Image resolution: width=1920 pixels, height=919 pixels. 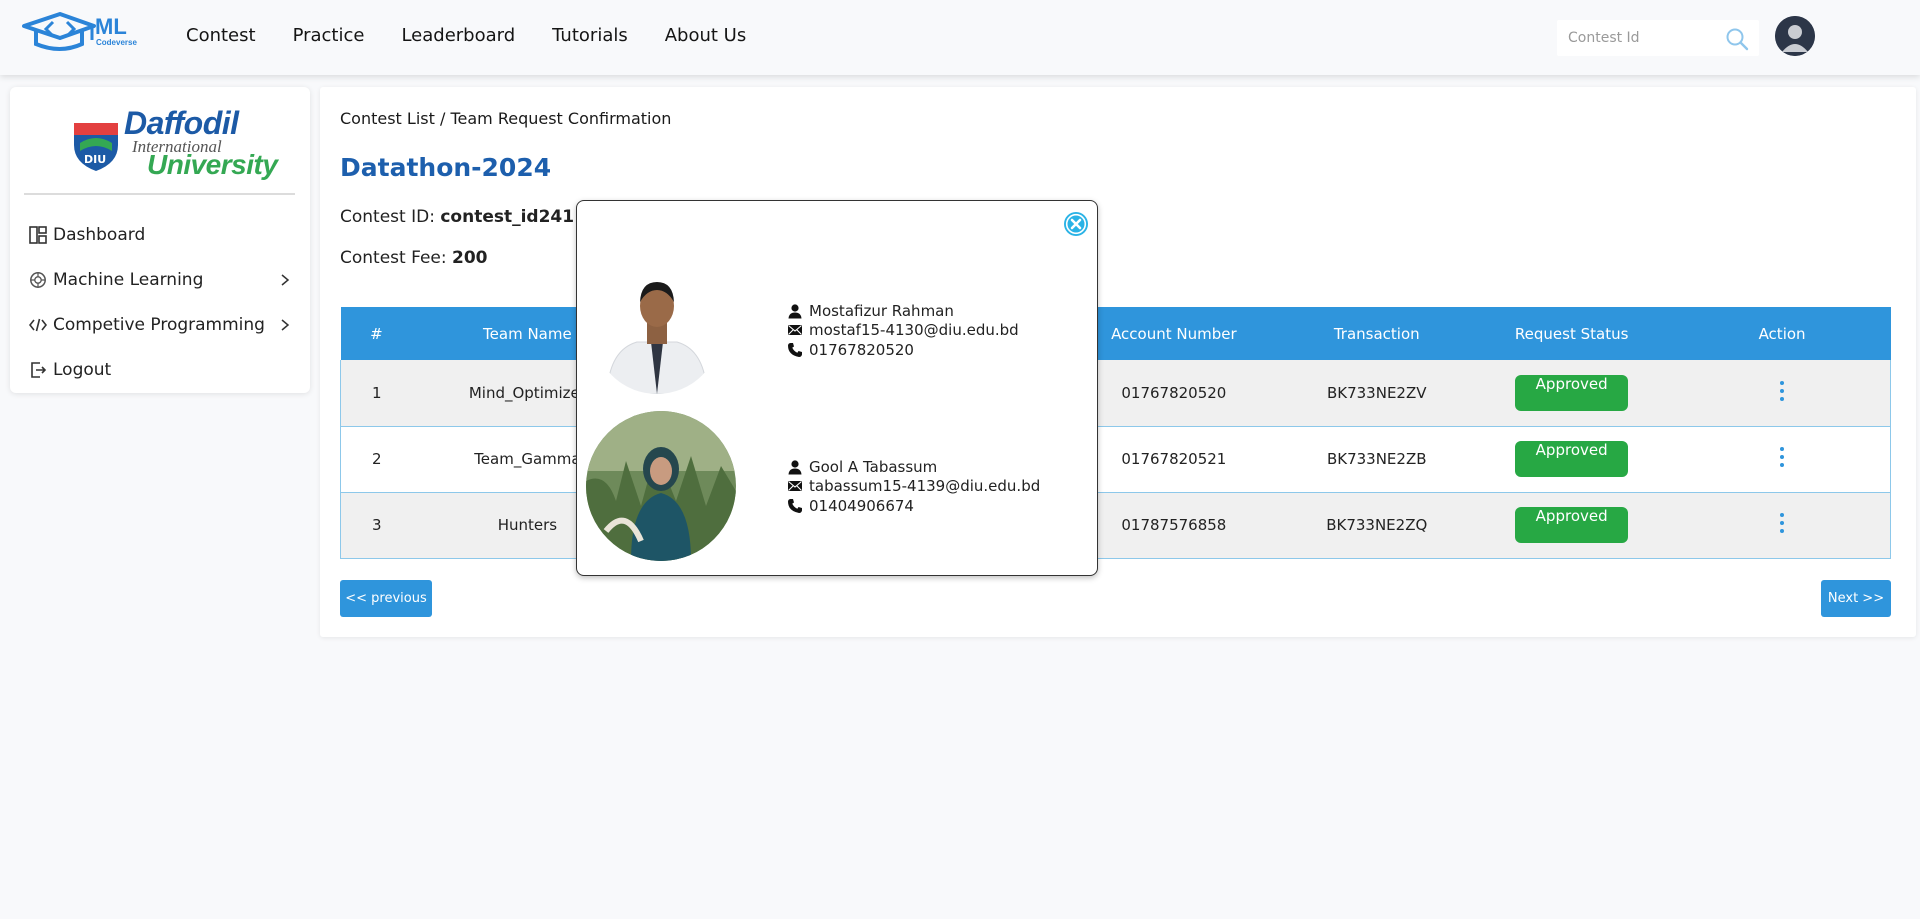 What do you see at coordinates (159, 325) in the screenshot?
I see `sidebar-item-label: Competive Programming` at bounding box center [159, 325].